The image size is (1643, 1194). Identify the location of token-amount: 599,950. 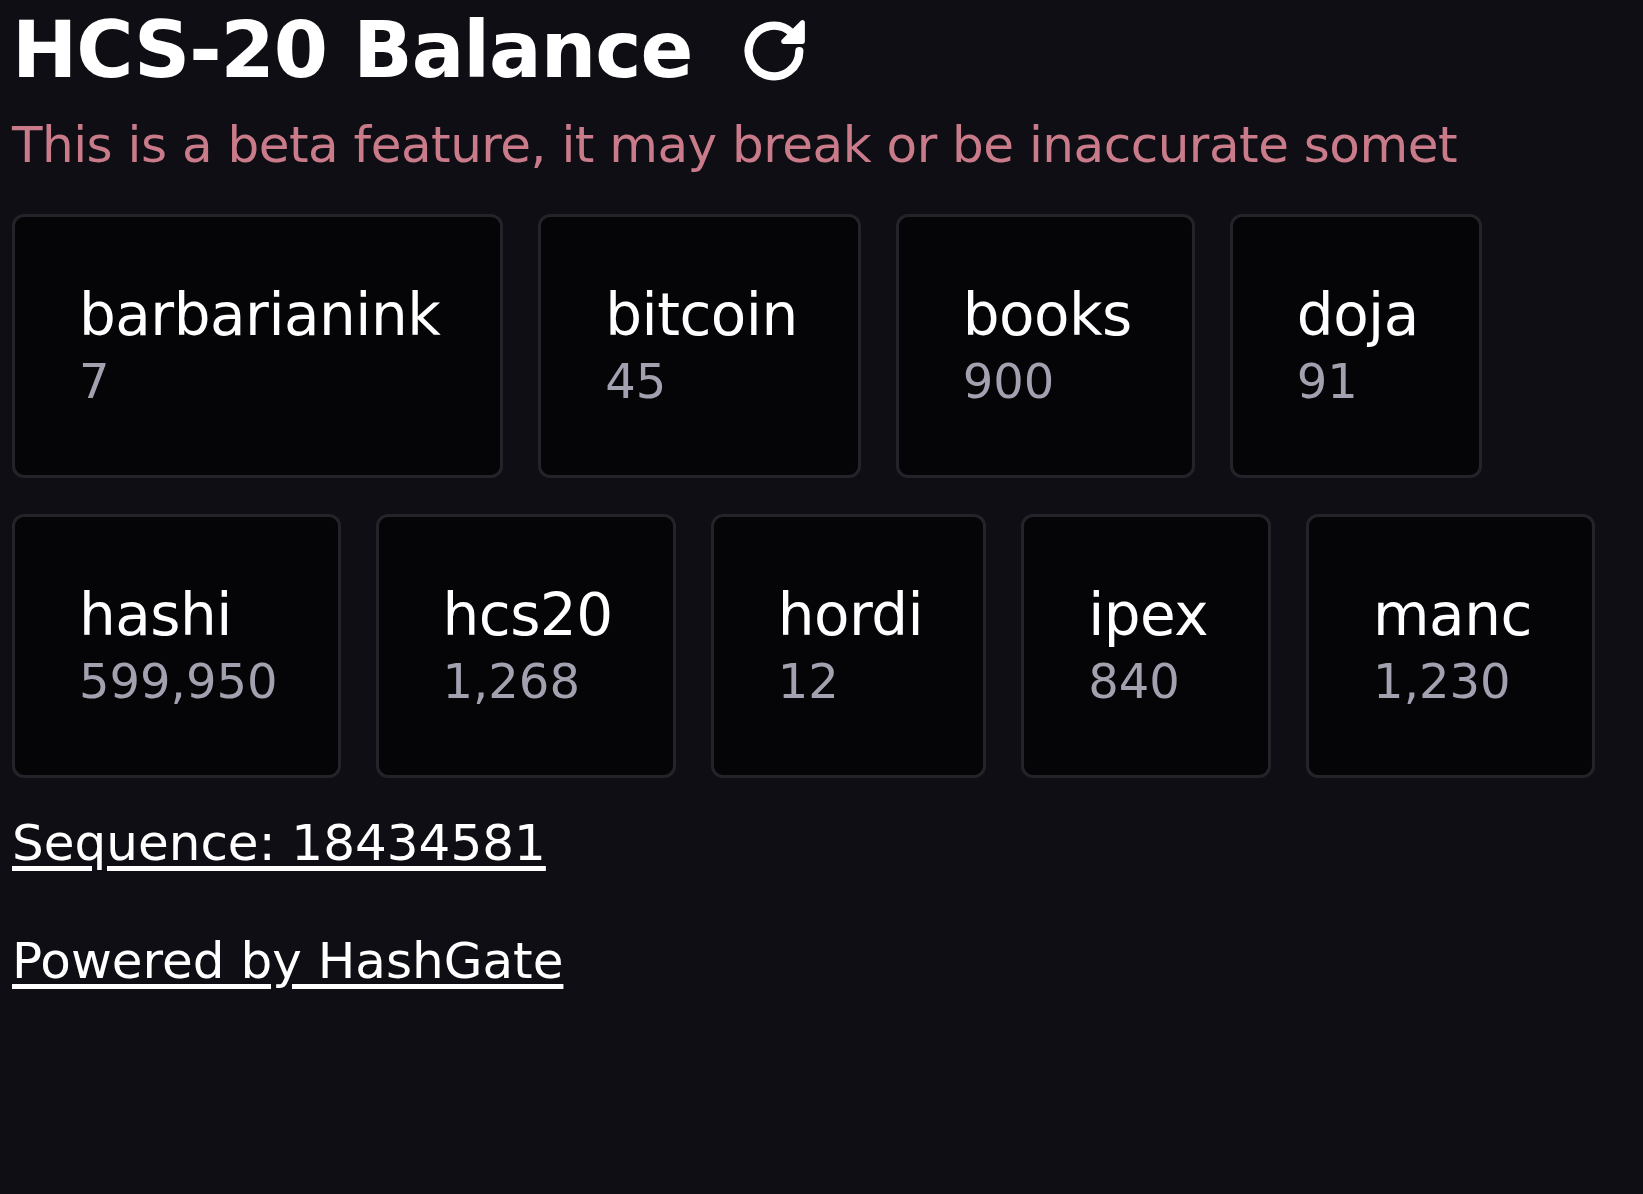
(178, 682).